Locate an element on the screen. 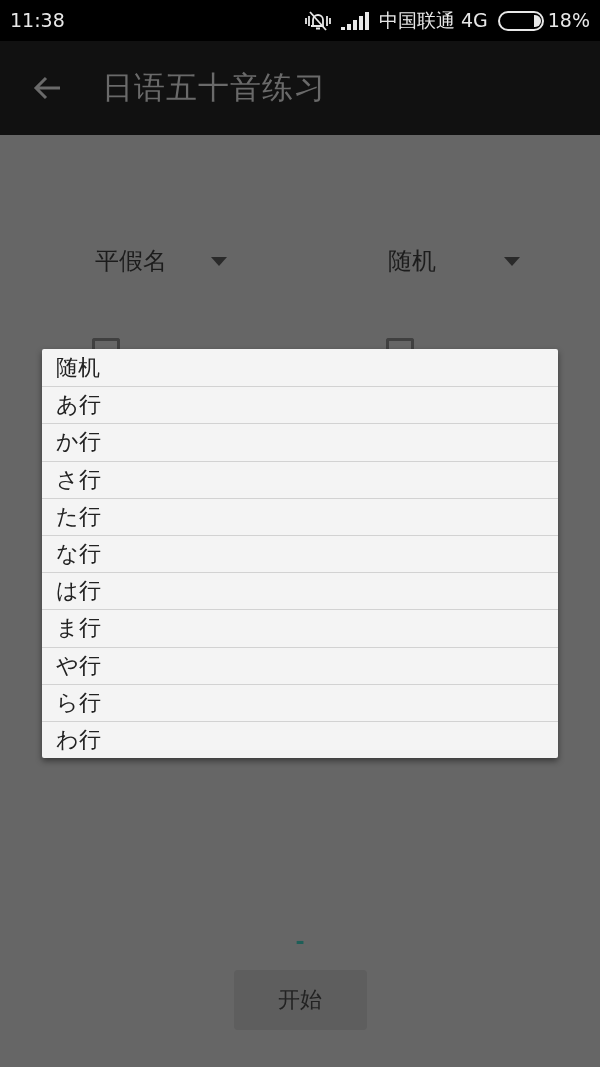  result-text: - is located at coordinates (300, 942).